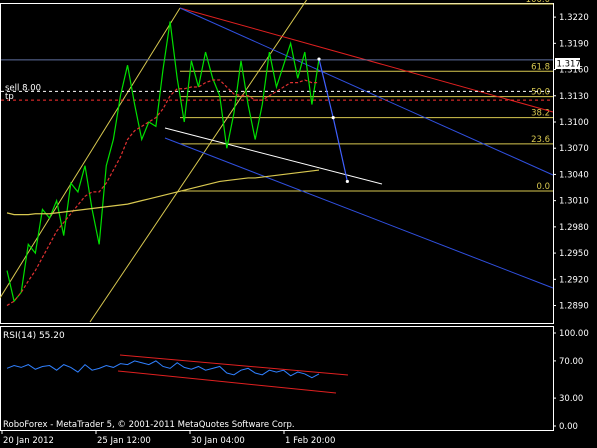 The image size is (597, 448). I want to click on time-tick-label: 1 Feb 20:00, so click(310, 441).